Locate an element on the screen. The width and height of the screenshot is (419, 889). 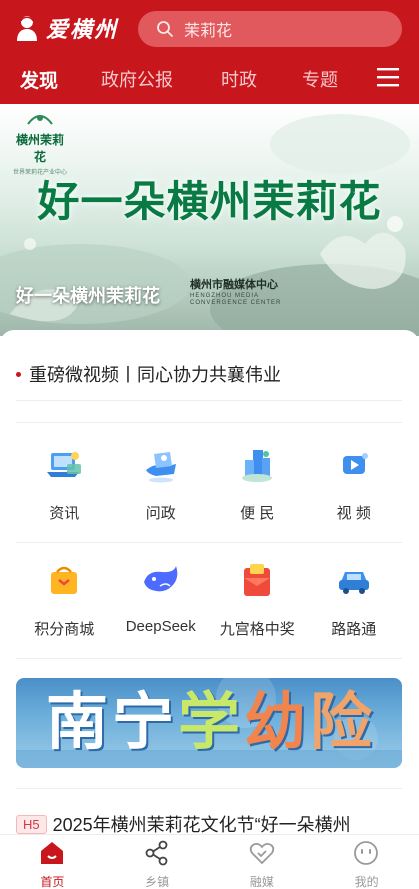
promo-char-3: 学 is located at coordinates (208, 721).